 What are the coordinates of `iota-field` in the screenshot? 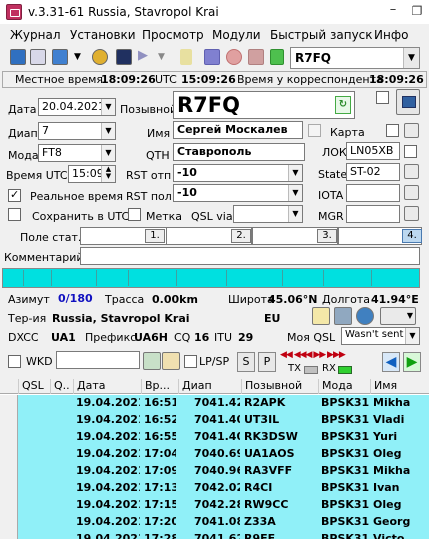 It's located at (373, 193).